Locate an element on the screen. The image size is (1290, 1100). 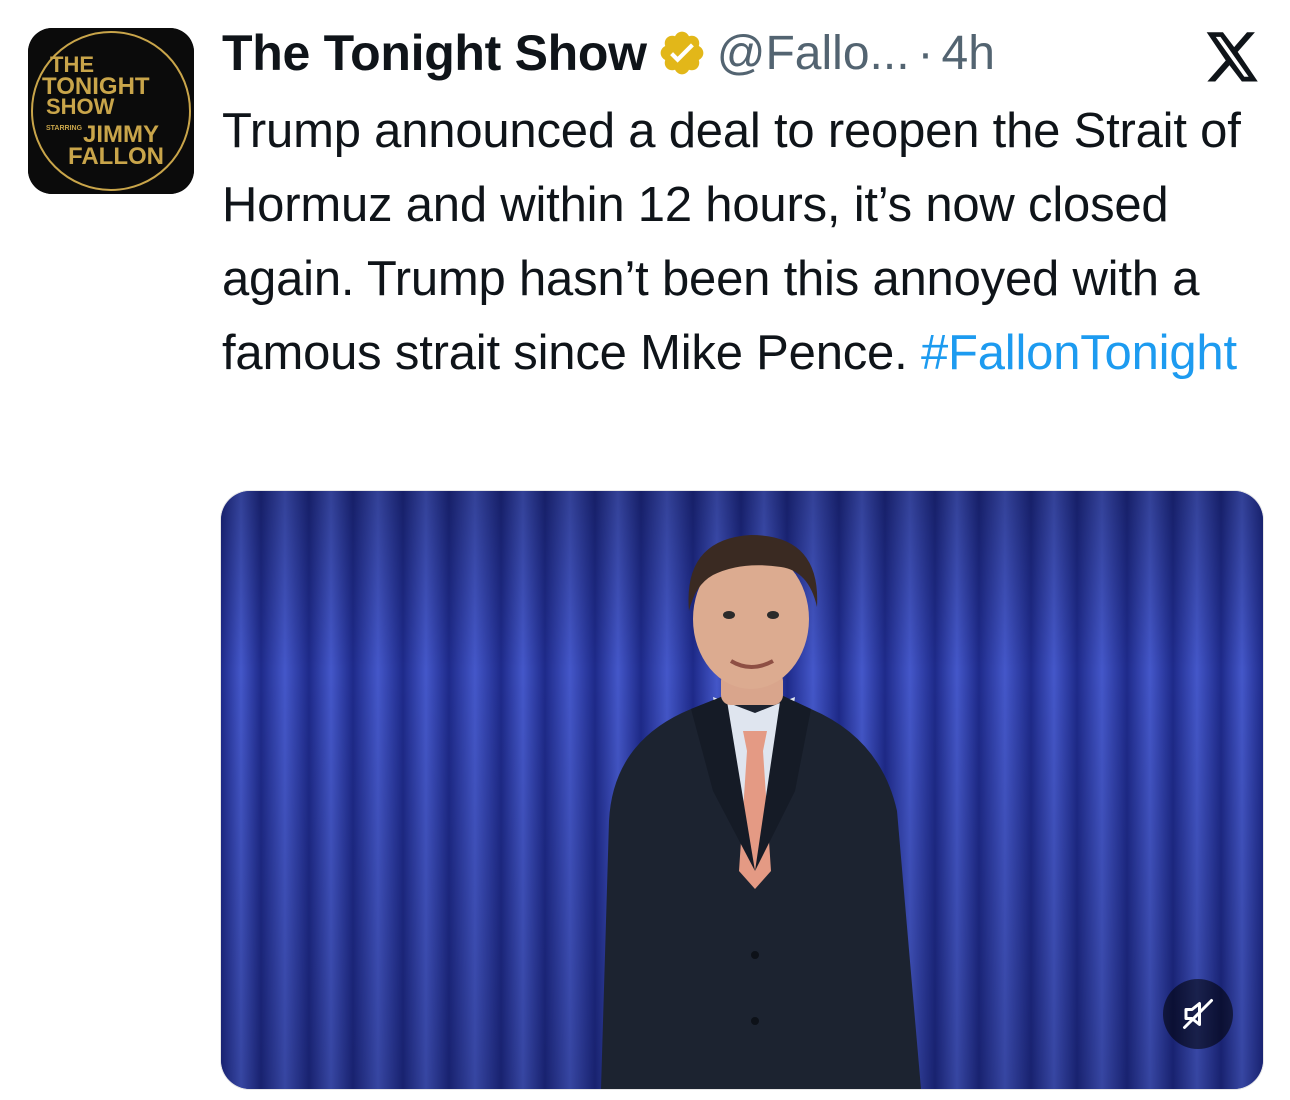
svg-text: STARRING is located at coordinates (64, 128).